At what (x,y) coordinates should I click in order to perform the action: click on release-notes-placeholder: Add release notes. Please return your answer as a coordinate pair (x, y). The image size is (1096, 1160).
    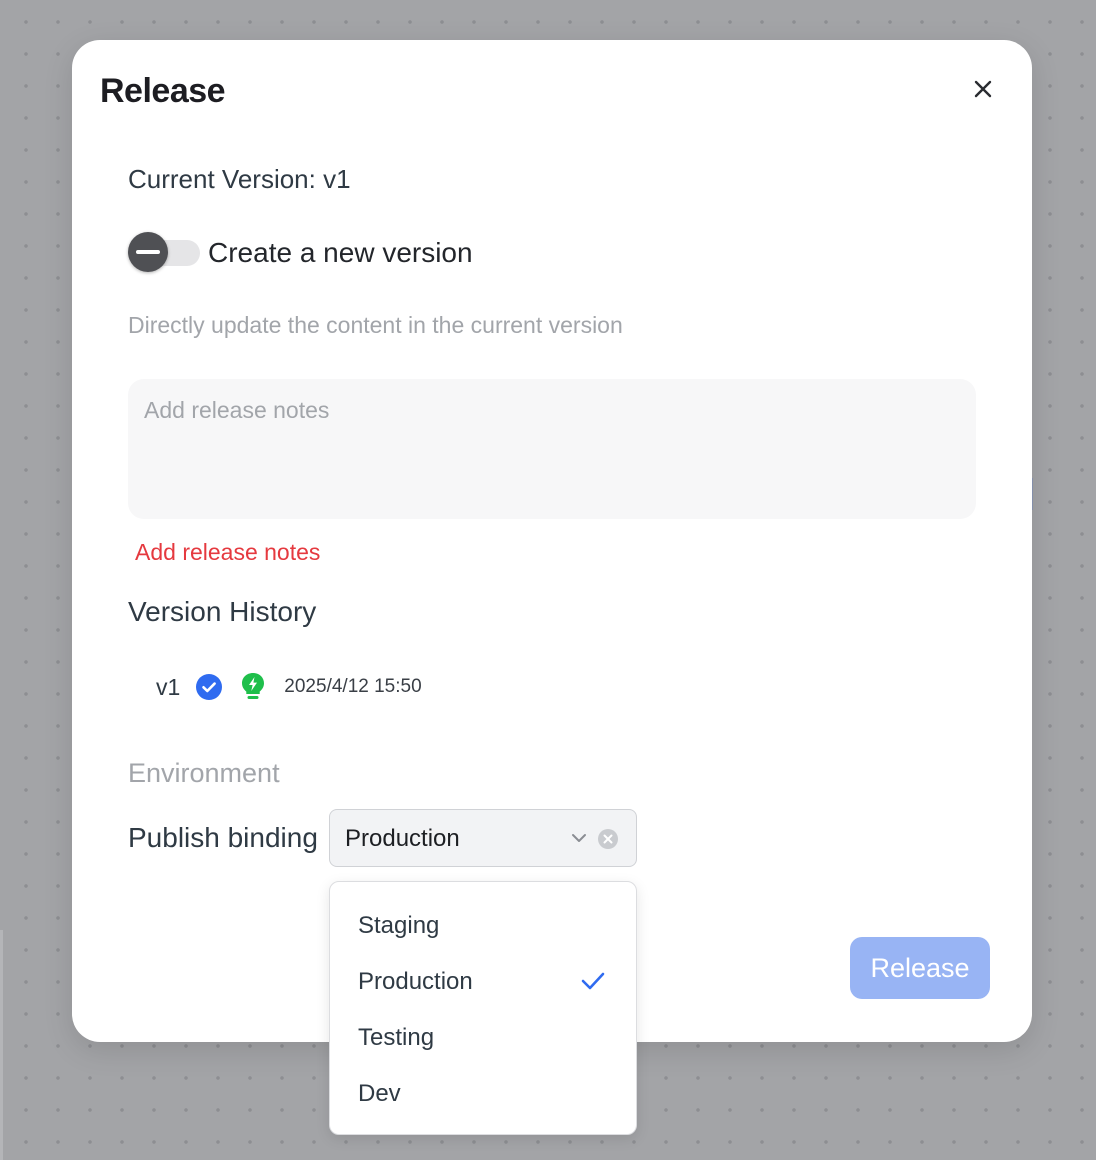
    Looking at the image, I should click on (237, 410).